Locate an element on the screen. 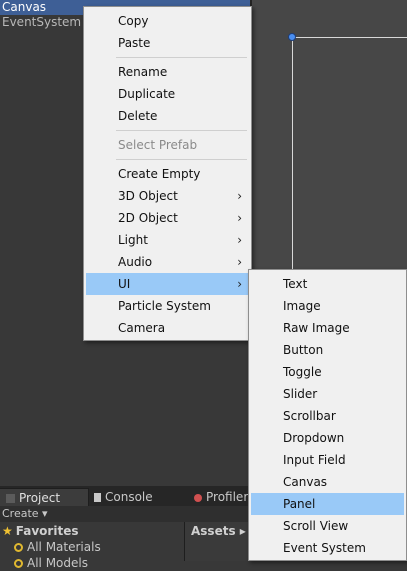 This screenshot has width=407, height=571. canvas-corner-handle is located at coordinates (292, 37).